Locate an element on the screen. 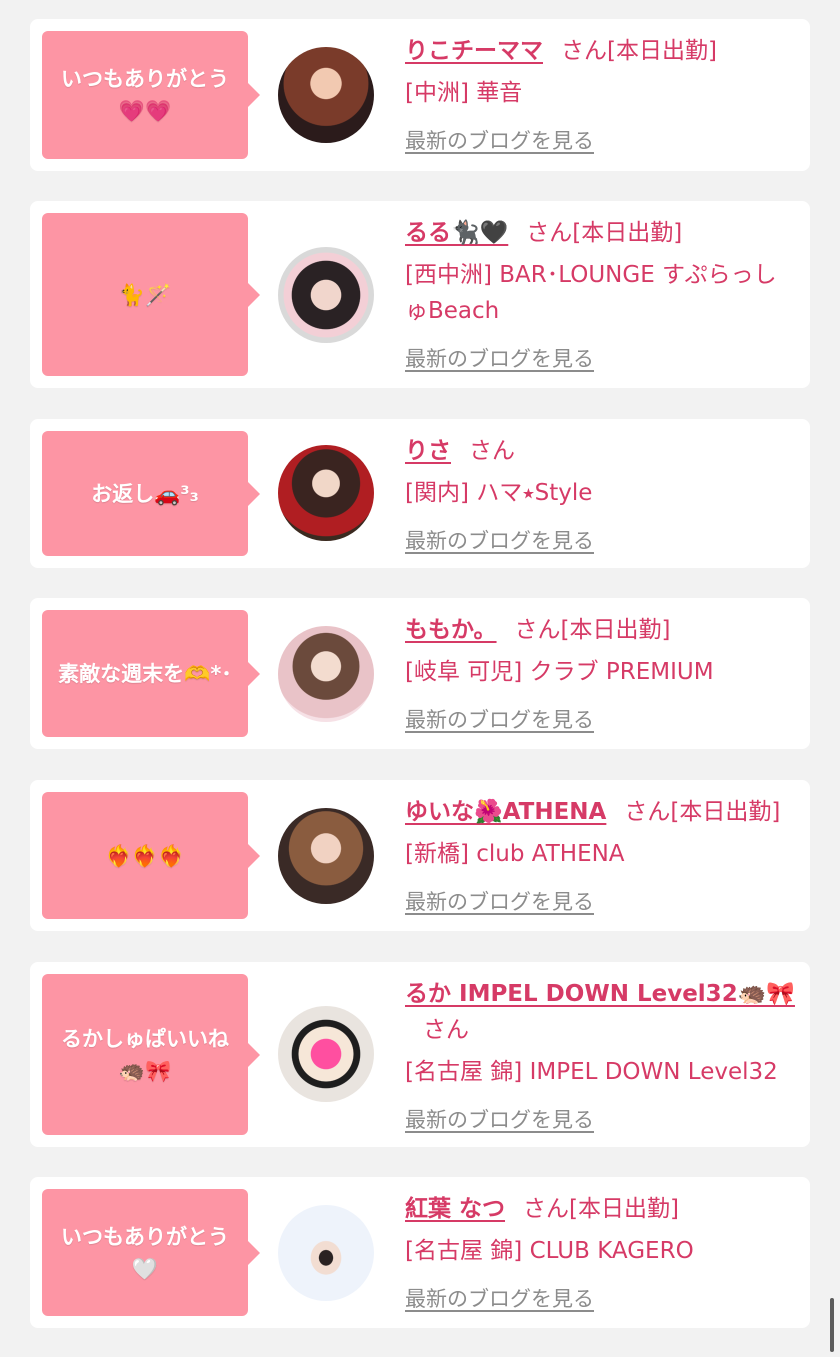  shop-name: [岐阜 可児] クラブ PREMIUM is located at coordinates (559, 672).